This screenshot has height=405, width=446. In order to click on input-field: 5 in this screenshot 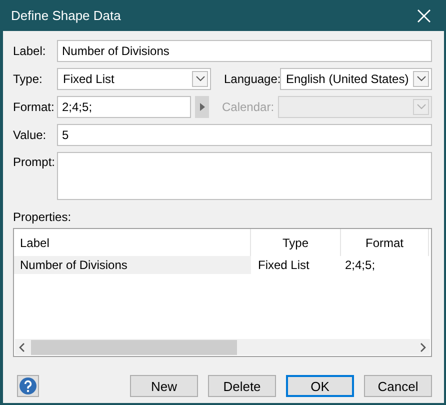, I will do `click(244, 135)`.